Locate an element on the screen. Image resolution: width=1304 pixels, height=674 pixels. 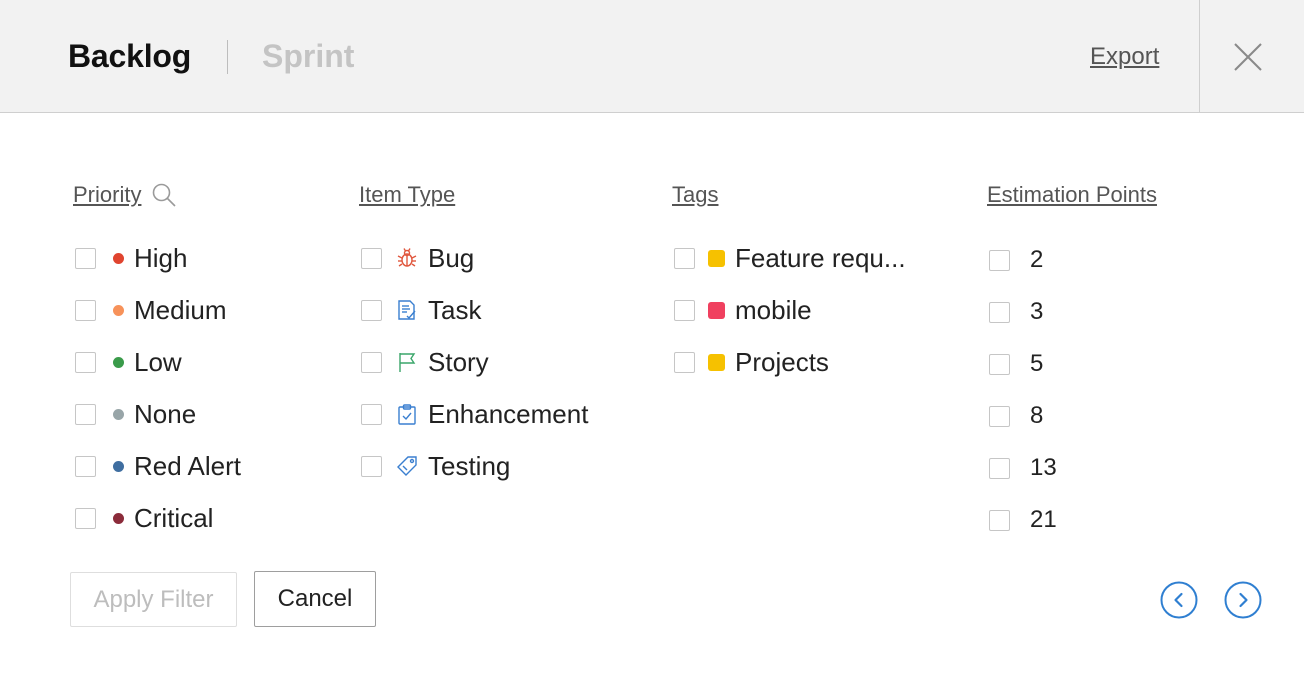
tags-filter-column: Tags Feature requ... mobile Projects is located at coordinates (789, 284).